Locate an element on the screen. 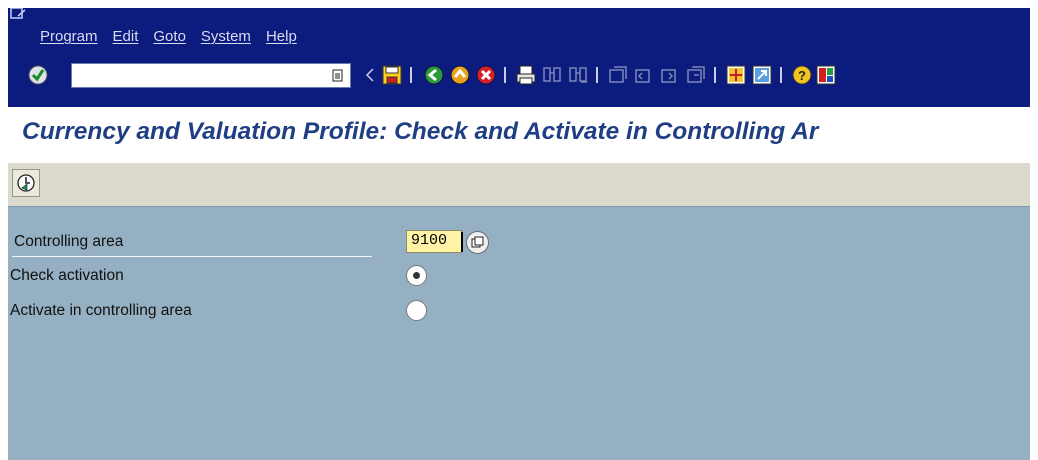  shortcut-icon is located at coordinates (762, 75).